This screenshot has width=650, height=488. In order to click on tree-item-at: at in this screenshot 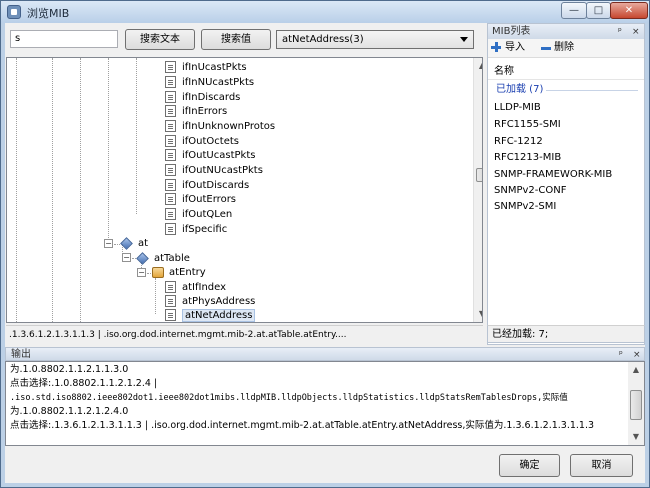, I will do `click(134, 243)`.